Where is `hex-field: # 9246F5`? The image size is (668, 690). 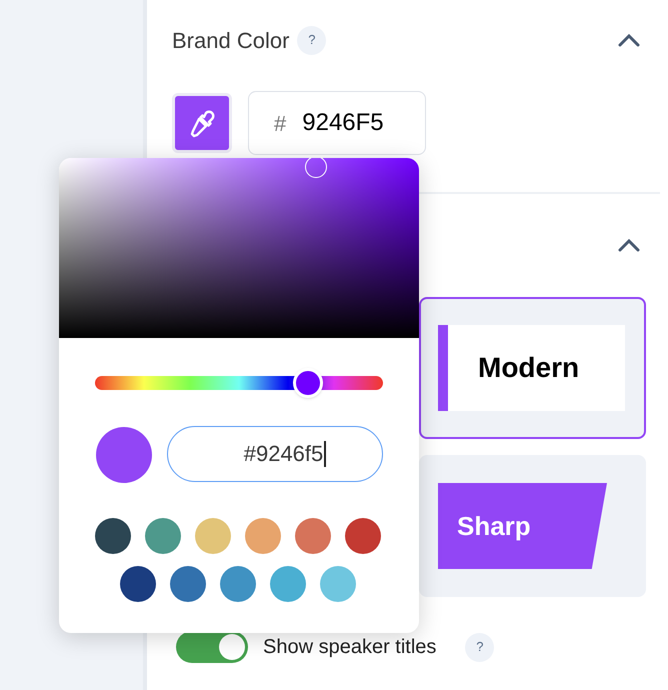
hex-field: # 9246F5 is located at coordinates (337, 123).